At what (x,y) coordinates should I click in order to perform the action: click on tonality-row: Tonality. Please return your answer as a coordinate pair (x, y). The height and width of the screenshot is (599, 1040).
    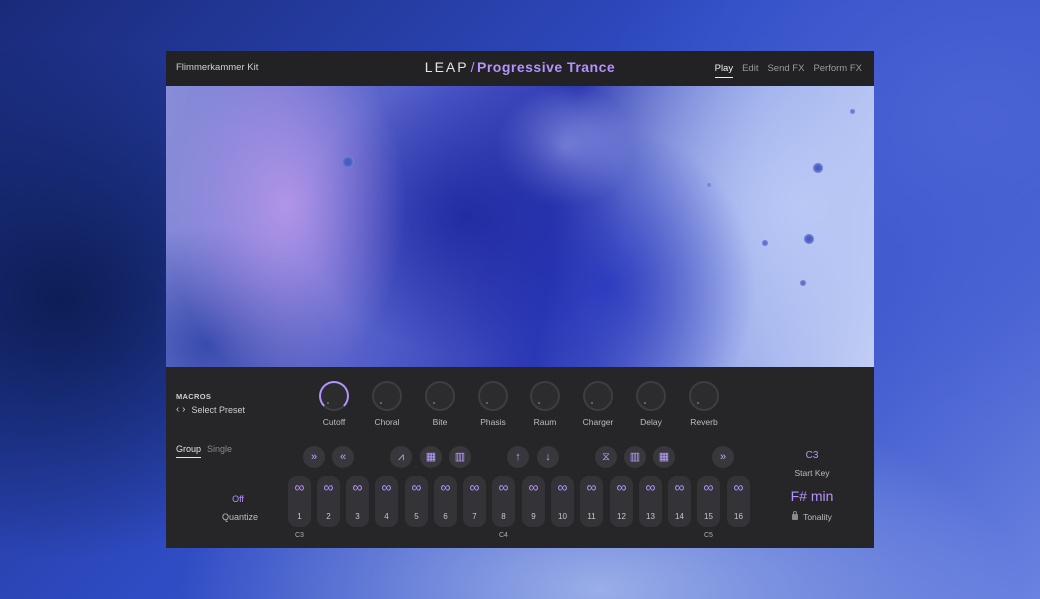
    Looking at the image, I should click on (812, 516).